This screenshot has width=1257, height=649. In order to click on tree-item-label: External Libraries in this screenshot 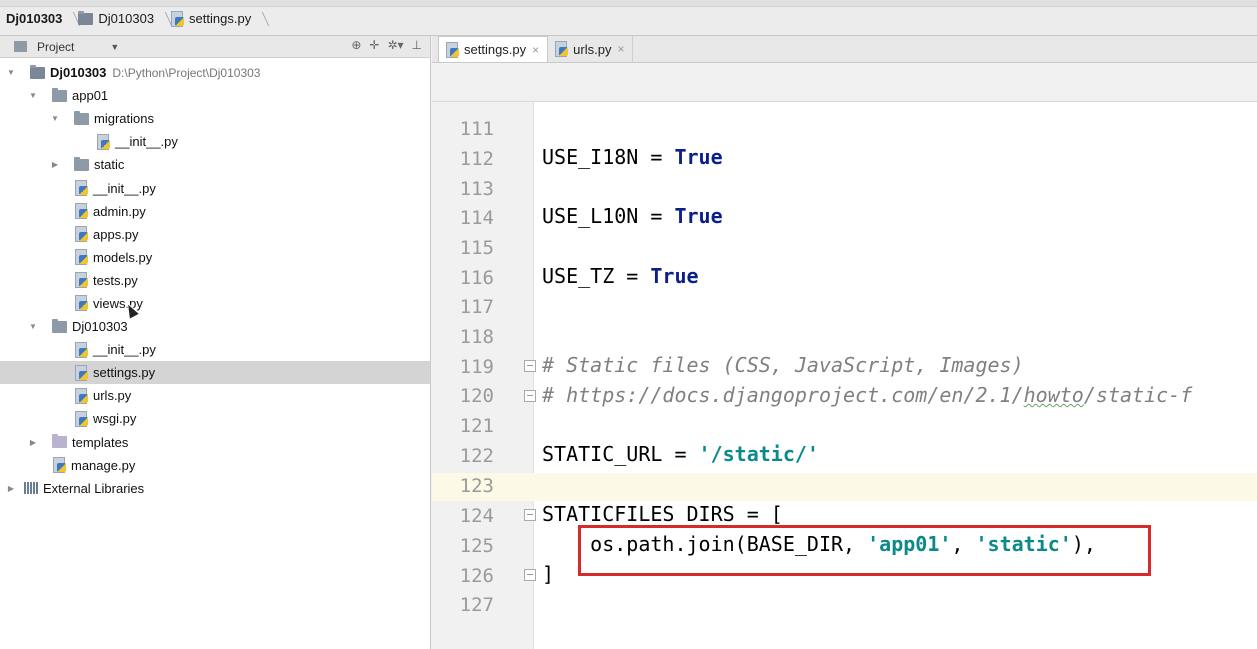, I will do `click(94, 488)`.